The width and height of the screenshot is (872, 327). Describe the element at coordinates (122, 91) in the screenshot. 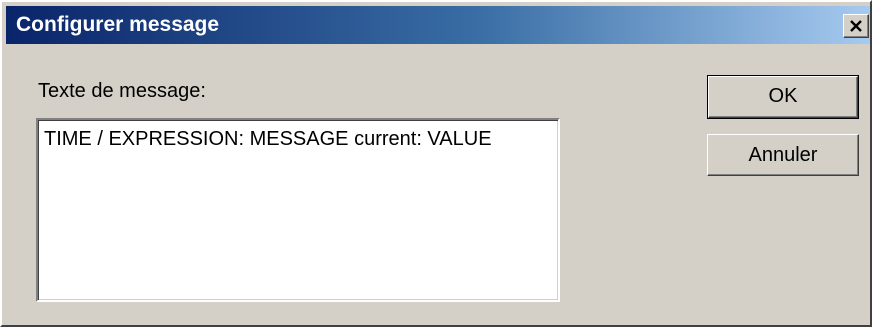

I see `message-text-label: Texte de message:` at that location.